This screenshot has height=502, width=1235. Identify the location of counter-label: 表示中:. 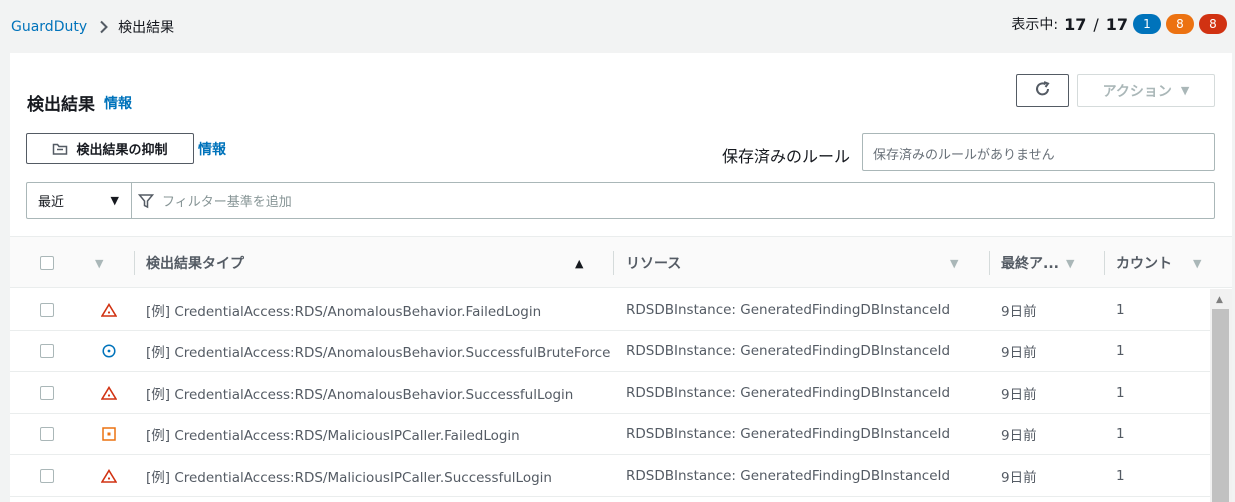
(1035, 25).